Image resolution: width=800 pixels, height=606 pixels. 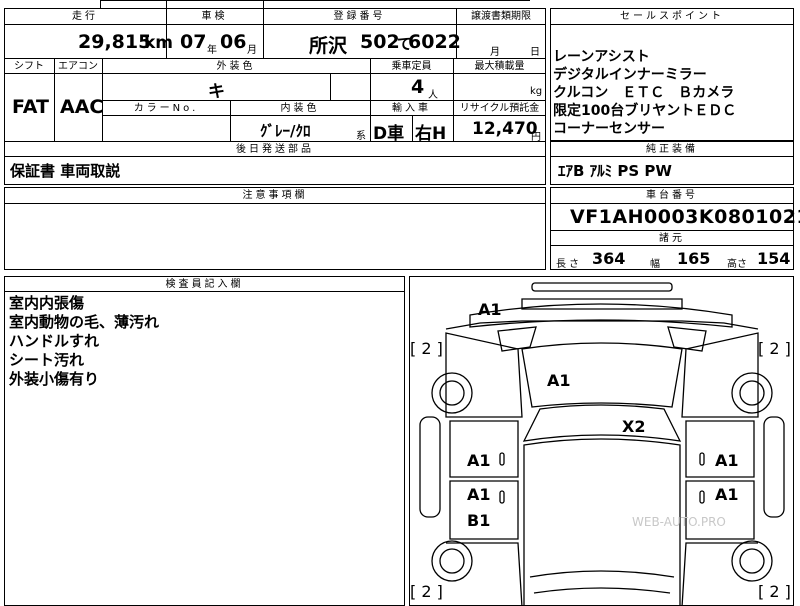 I want to click on inspection-year-unit: 年, so click(x=212, y=50).